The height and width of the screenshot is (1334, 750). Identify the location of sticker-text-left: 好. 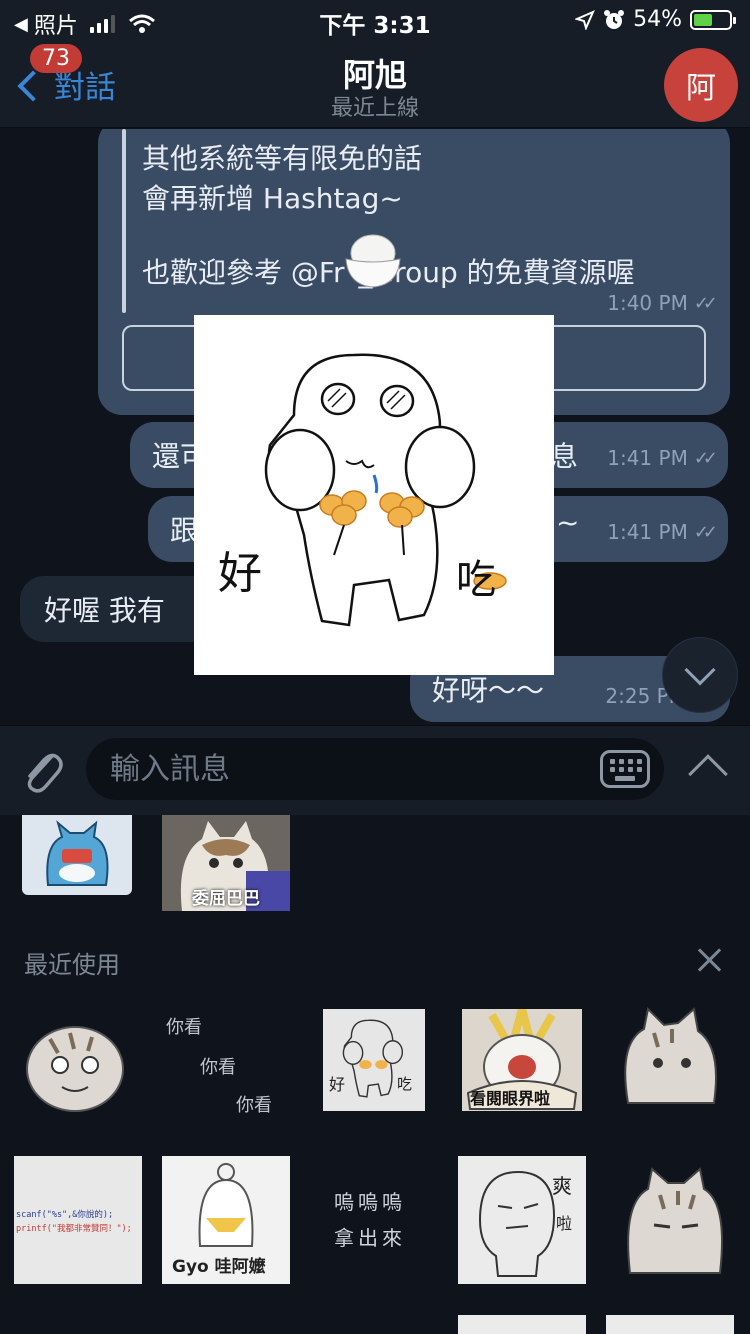
(240, 573).